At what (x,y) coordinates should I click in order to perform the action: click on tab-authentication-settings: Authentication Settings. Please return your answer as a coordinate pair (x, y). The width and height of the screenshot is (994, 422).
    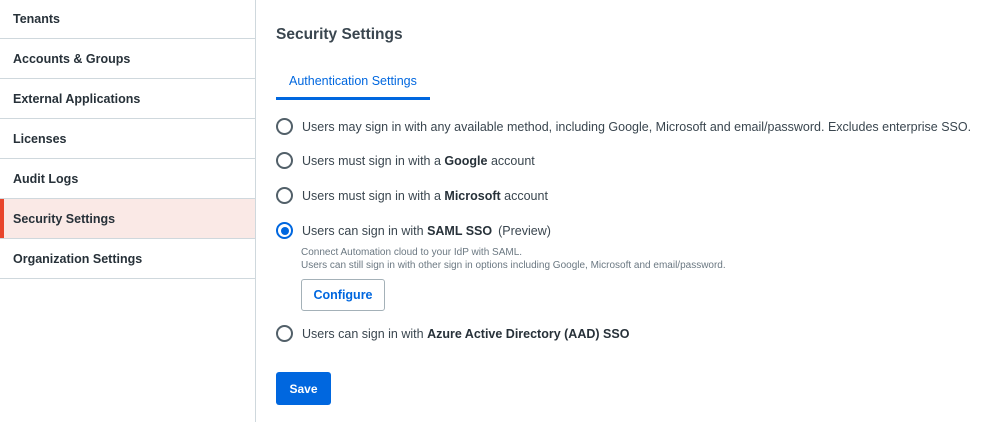
    Looking at the image, I should click on (353, 86).